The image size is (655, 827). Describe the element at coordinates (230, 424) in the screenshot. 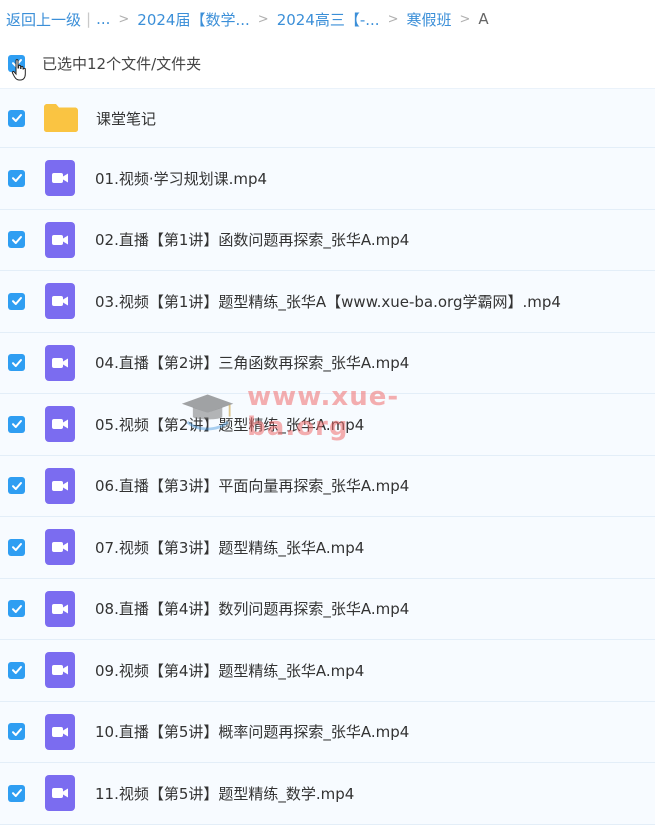

I see `file-name: 05.视频【第2讲】题型精练_张华A.mp4` at that location.